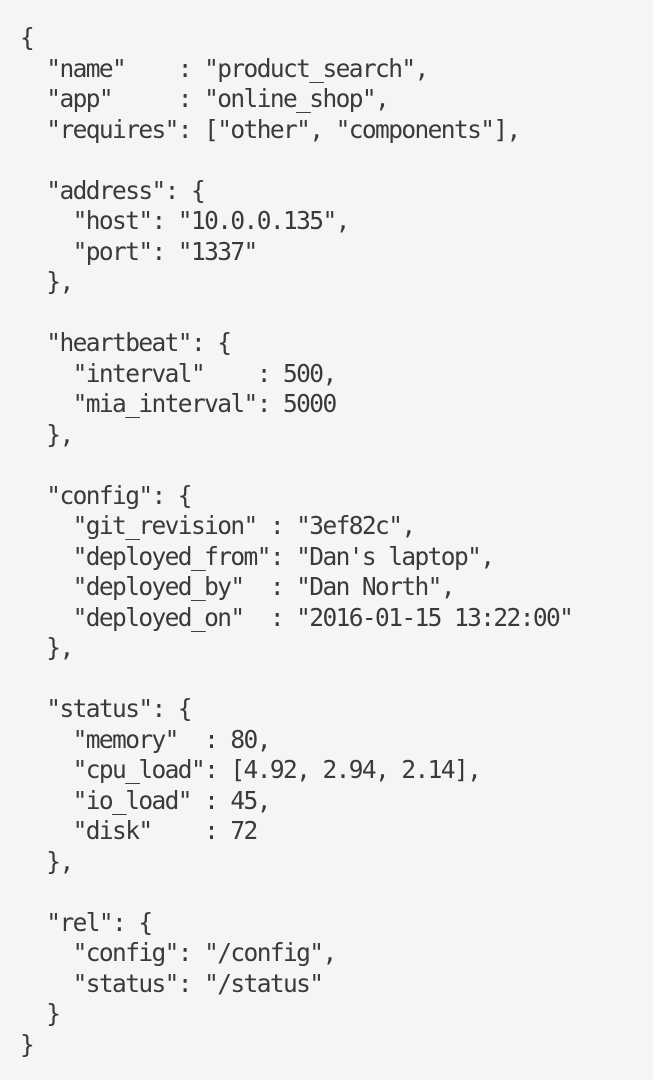  What do you see at coordinates (297, 617) in the screenshot?
I see `code-line: "deployed_on" : "2016-01-15 13:22:00"` at bounding box center [297, 617].